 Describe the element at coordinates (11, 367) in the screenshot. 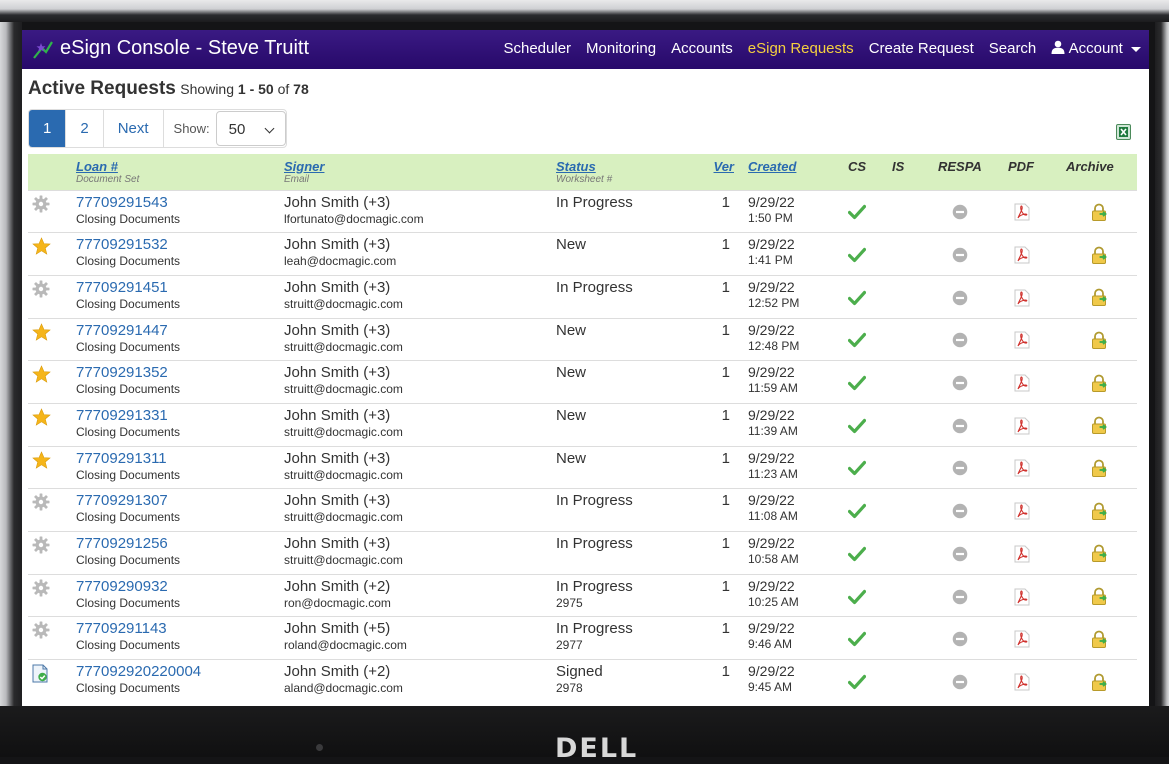

I see `monitor-left-bezel` at that location.